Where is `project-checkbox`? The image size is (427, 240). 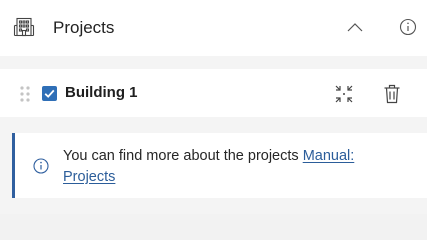 project-checkbox is located at coordinates (49, 93).